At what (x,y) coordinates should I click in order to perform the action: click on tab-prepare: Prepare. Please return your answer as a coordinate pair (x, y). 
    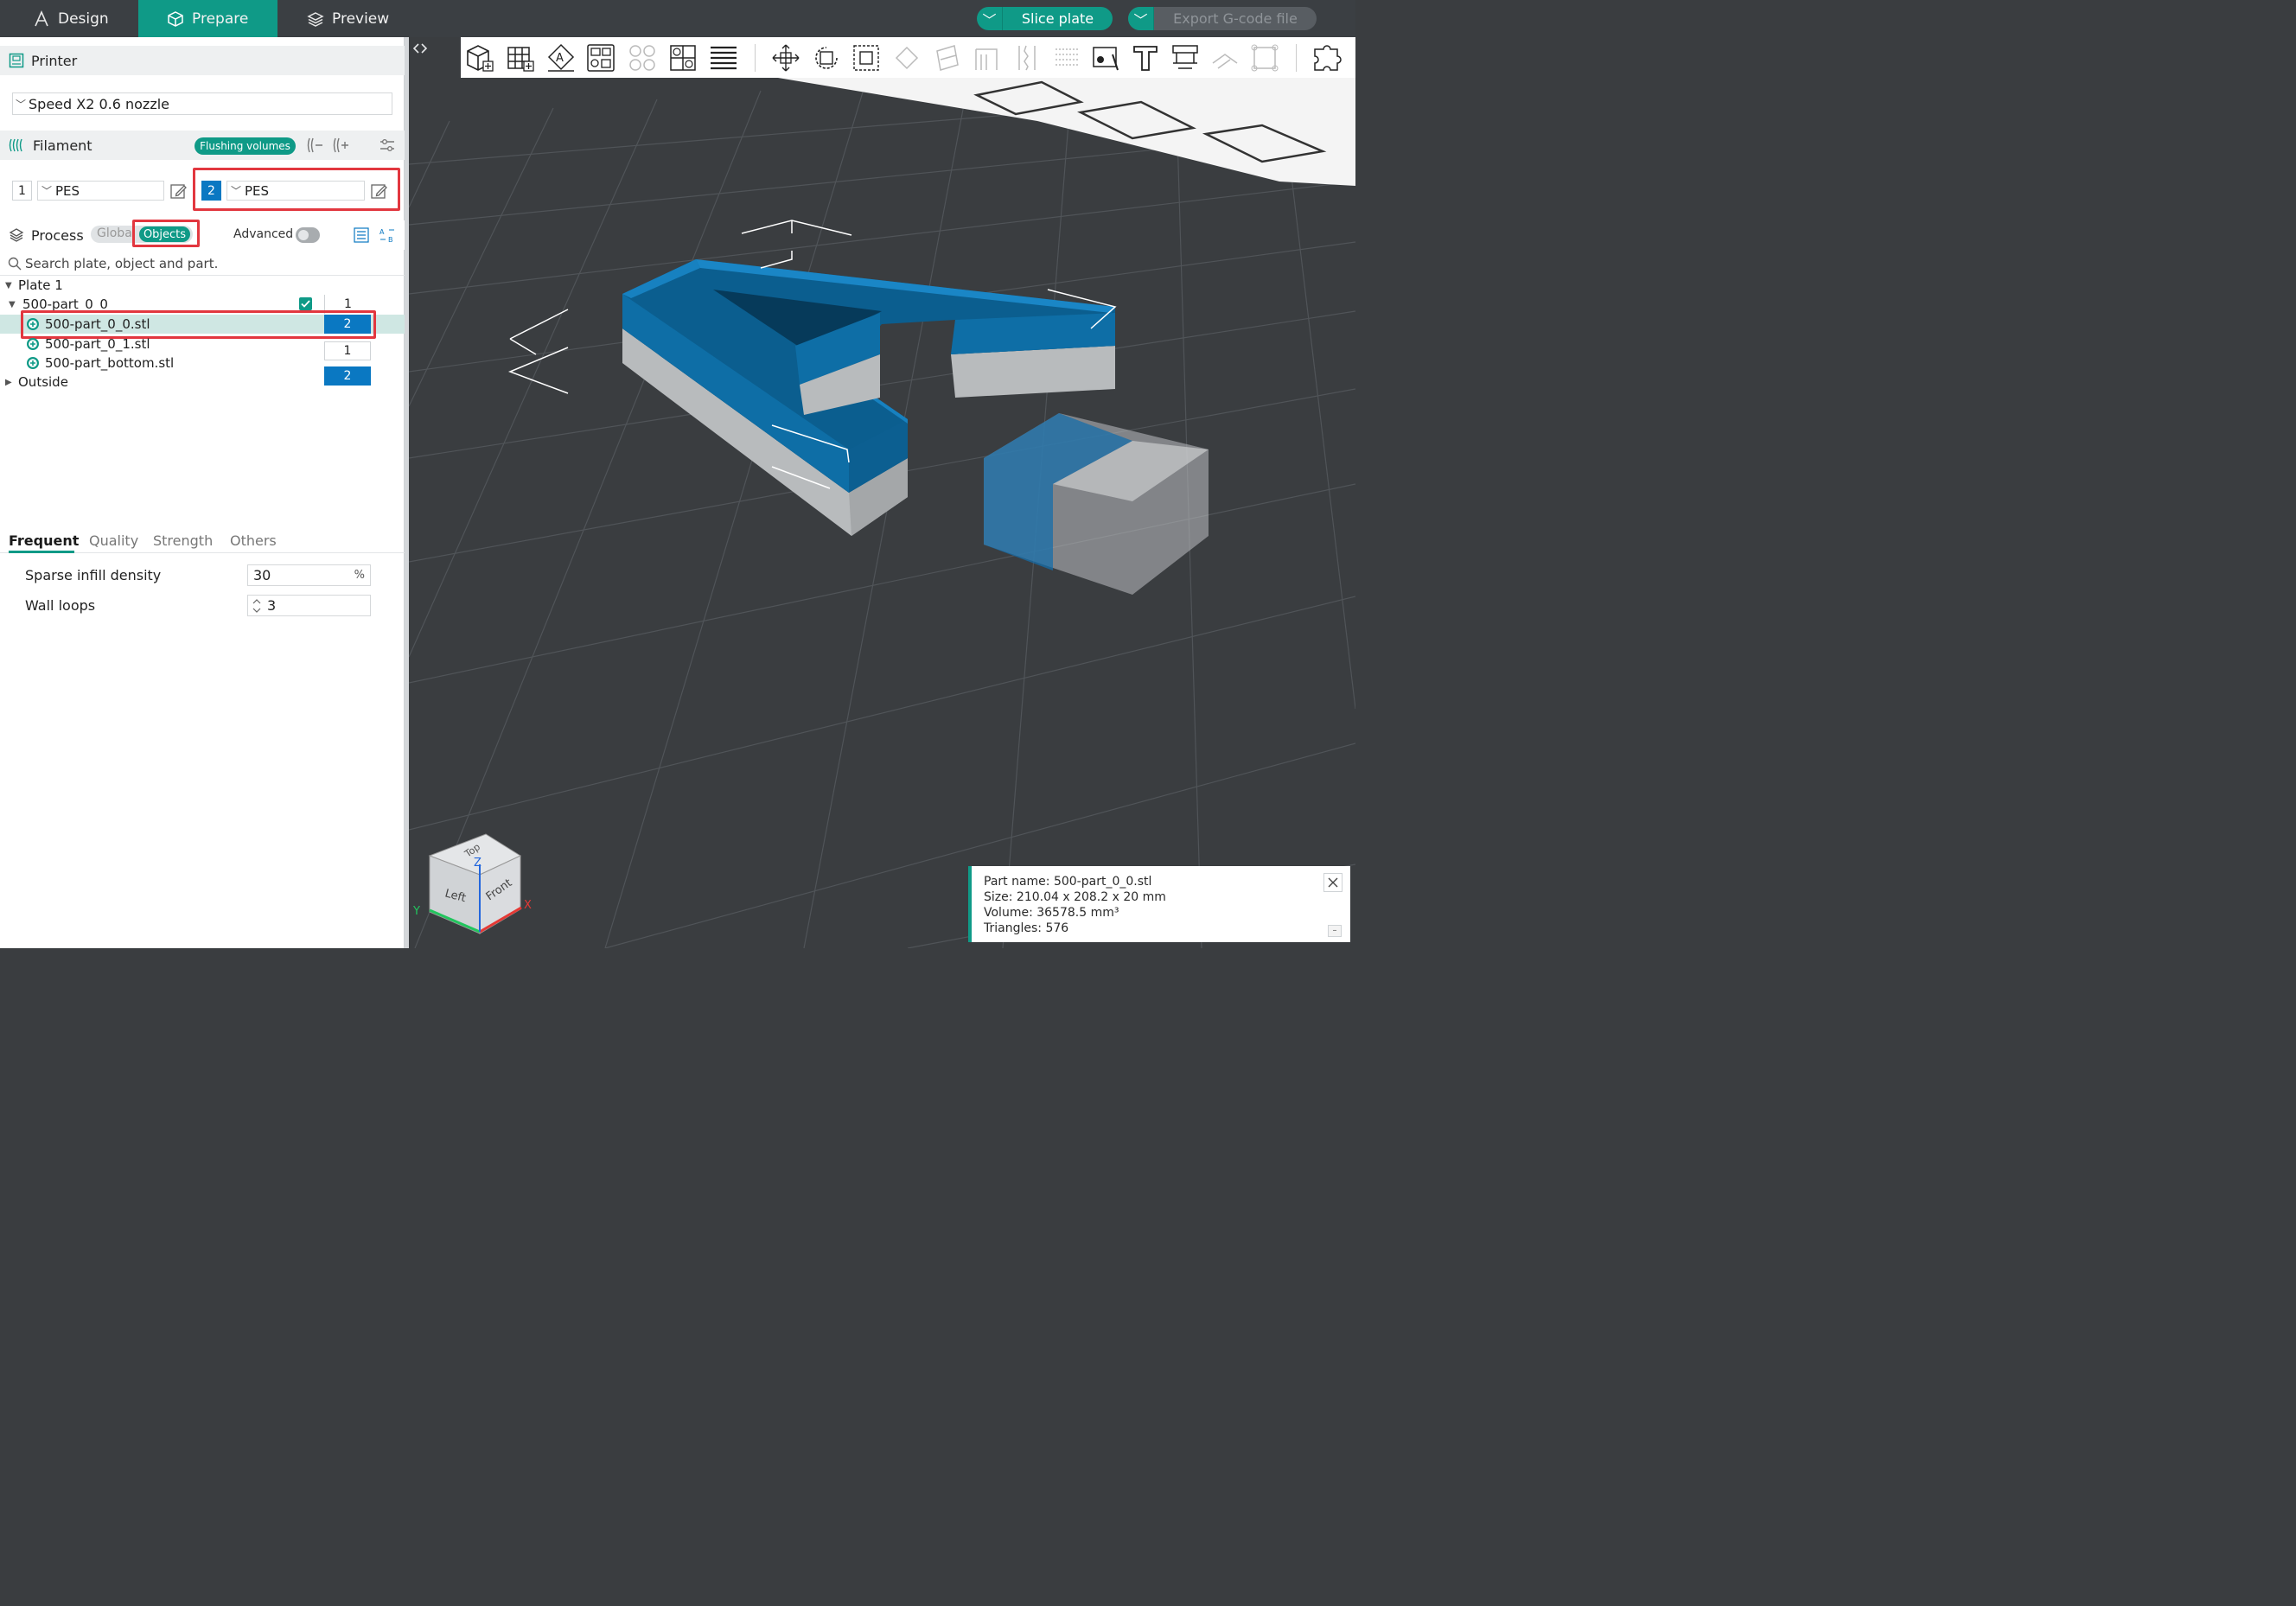
    Looking at the image, I should click on (207, 18).